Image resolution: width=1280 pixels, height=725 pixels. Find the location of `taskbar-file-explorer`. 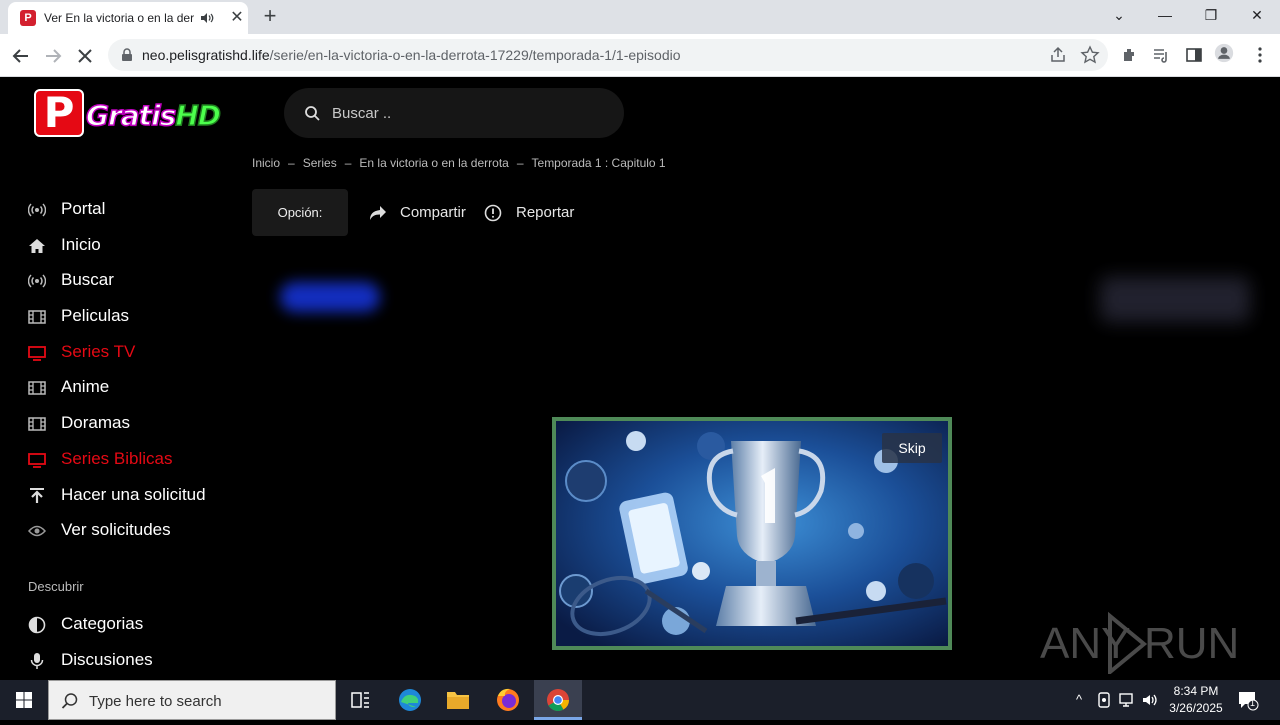

taskbar-file-explorer is located at coordinates (458, 700).